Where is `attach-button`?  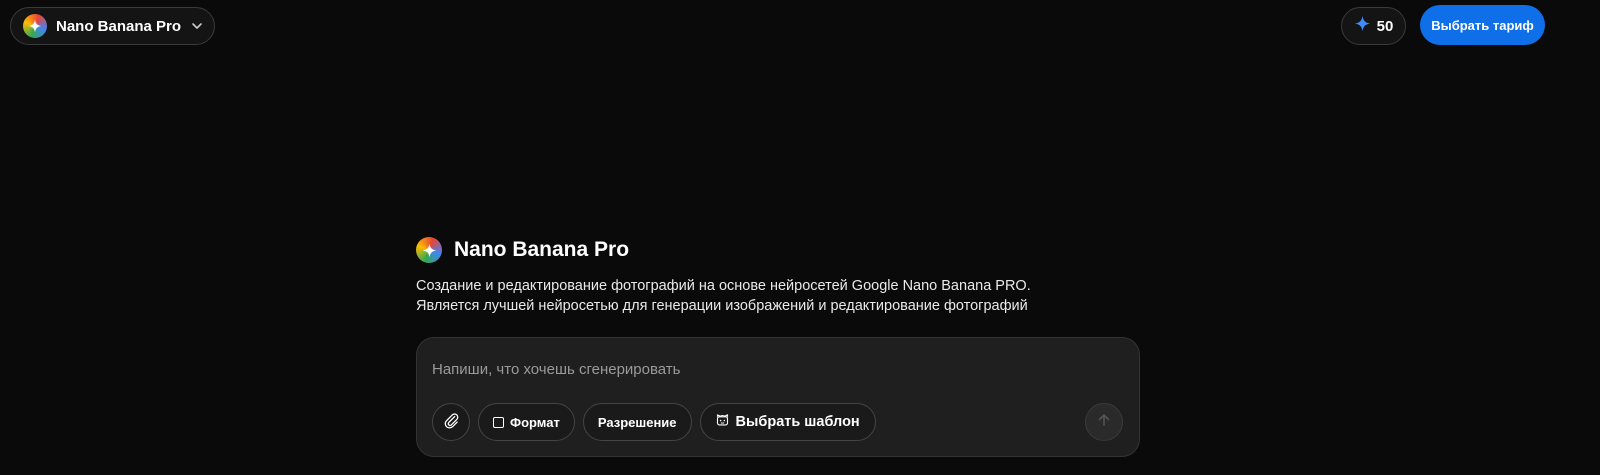 attach-button is located at coordinates (451, 422).